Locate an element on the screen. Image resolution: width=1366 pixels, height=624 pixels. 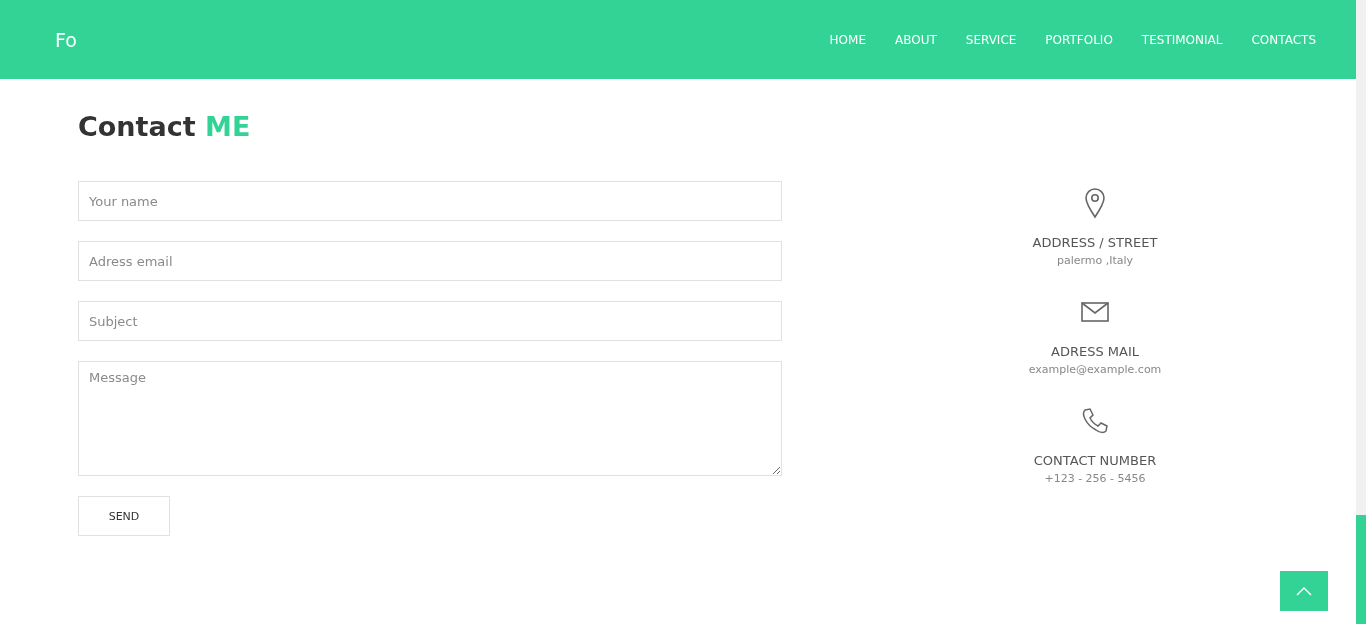
send-button: SEND is located at coordinates (124, 516).